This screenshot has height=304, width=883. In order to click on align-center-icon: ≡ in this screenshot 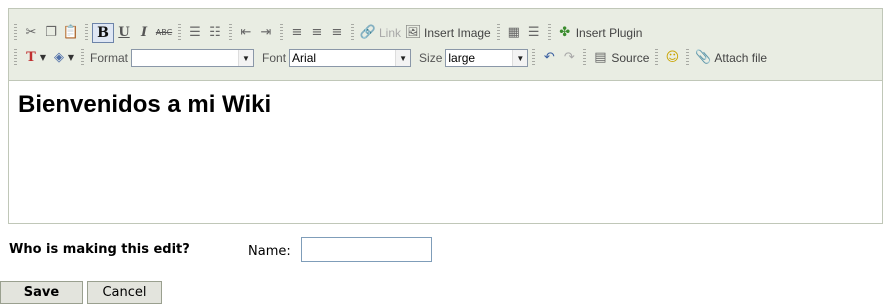, I will do `click(317, 32)`.